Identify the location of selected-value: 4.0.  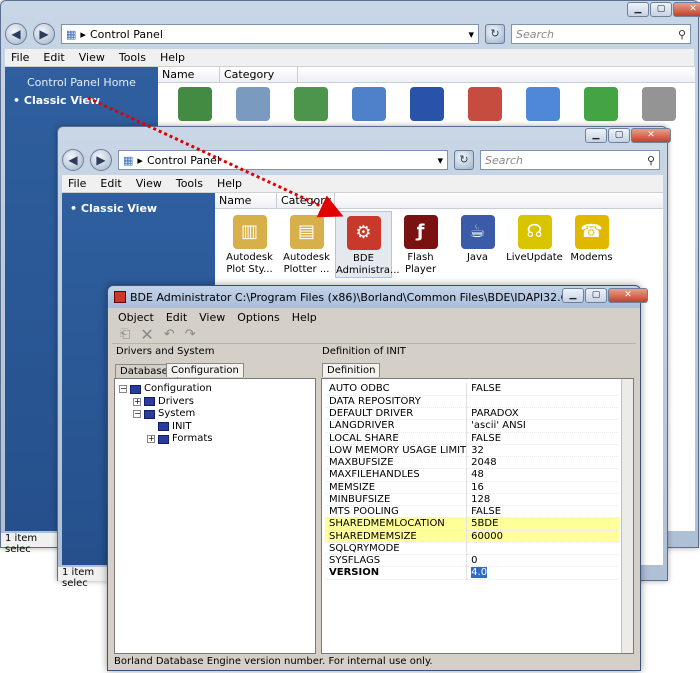
(479, 573).